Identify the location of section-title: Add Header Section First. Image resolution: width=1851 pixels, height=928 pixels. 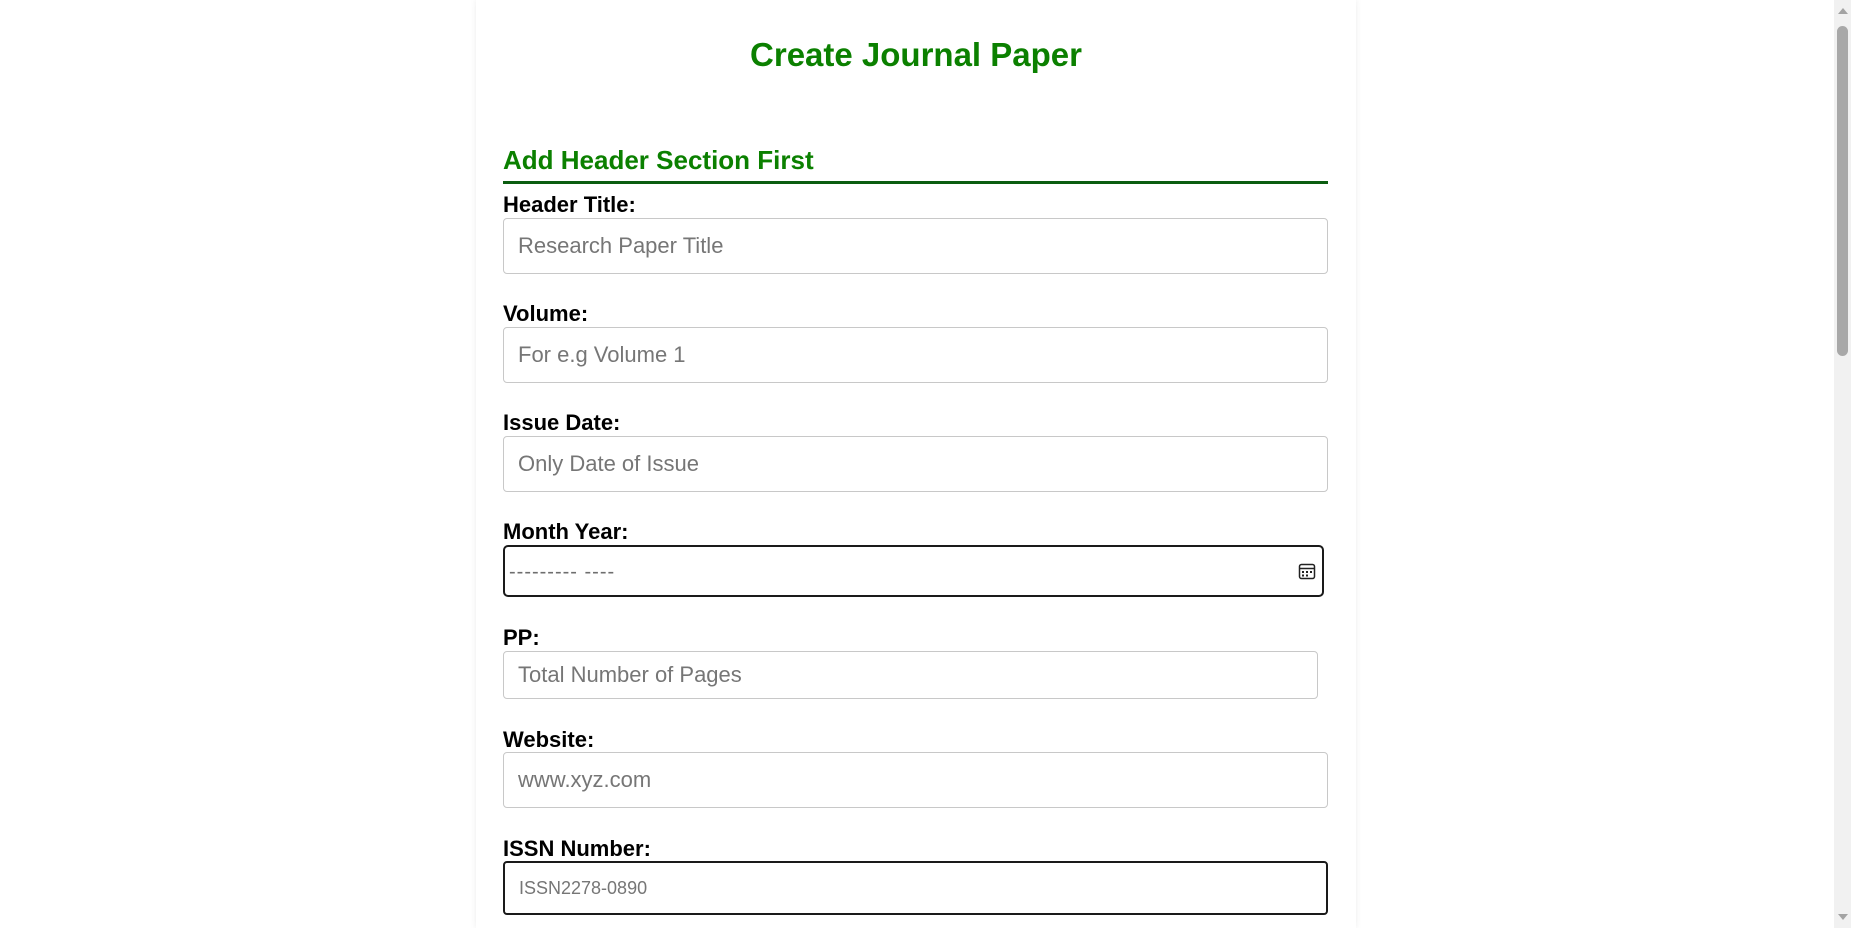
(915, 164).